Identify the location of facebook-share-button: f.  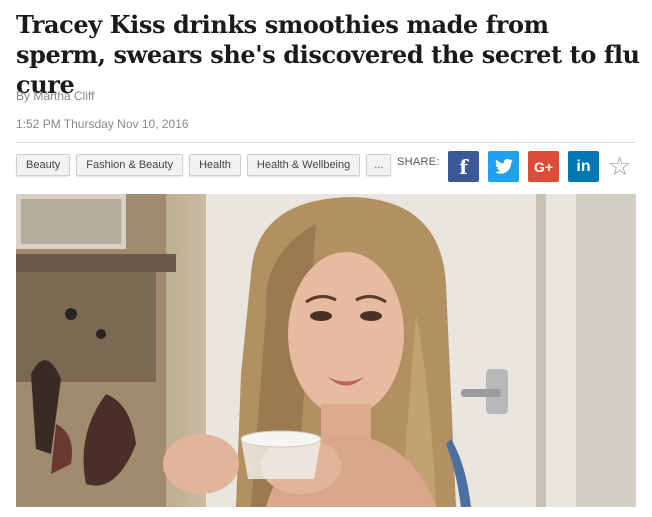
(463, 166).